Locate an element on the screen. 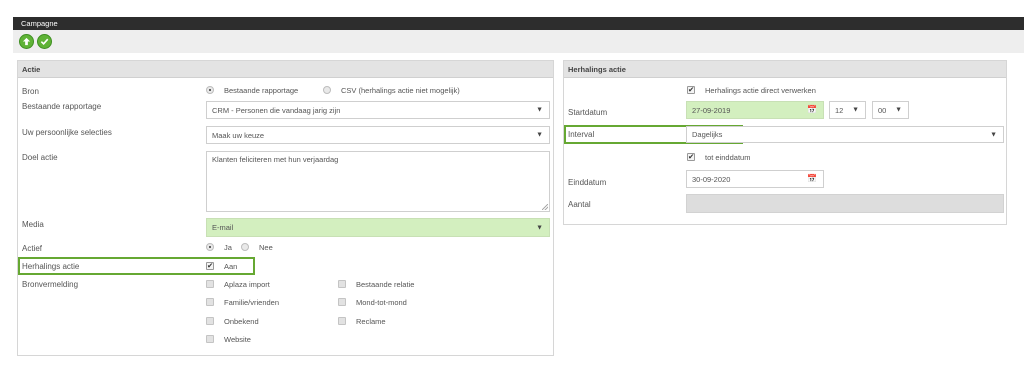 The height and width of the screenshot is (375, 1024). bron-option-reclame: Reclame is located at coordinates (371, 321).